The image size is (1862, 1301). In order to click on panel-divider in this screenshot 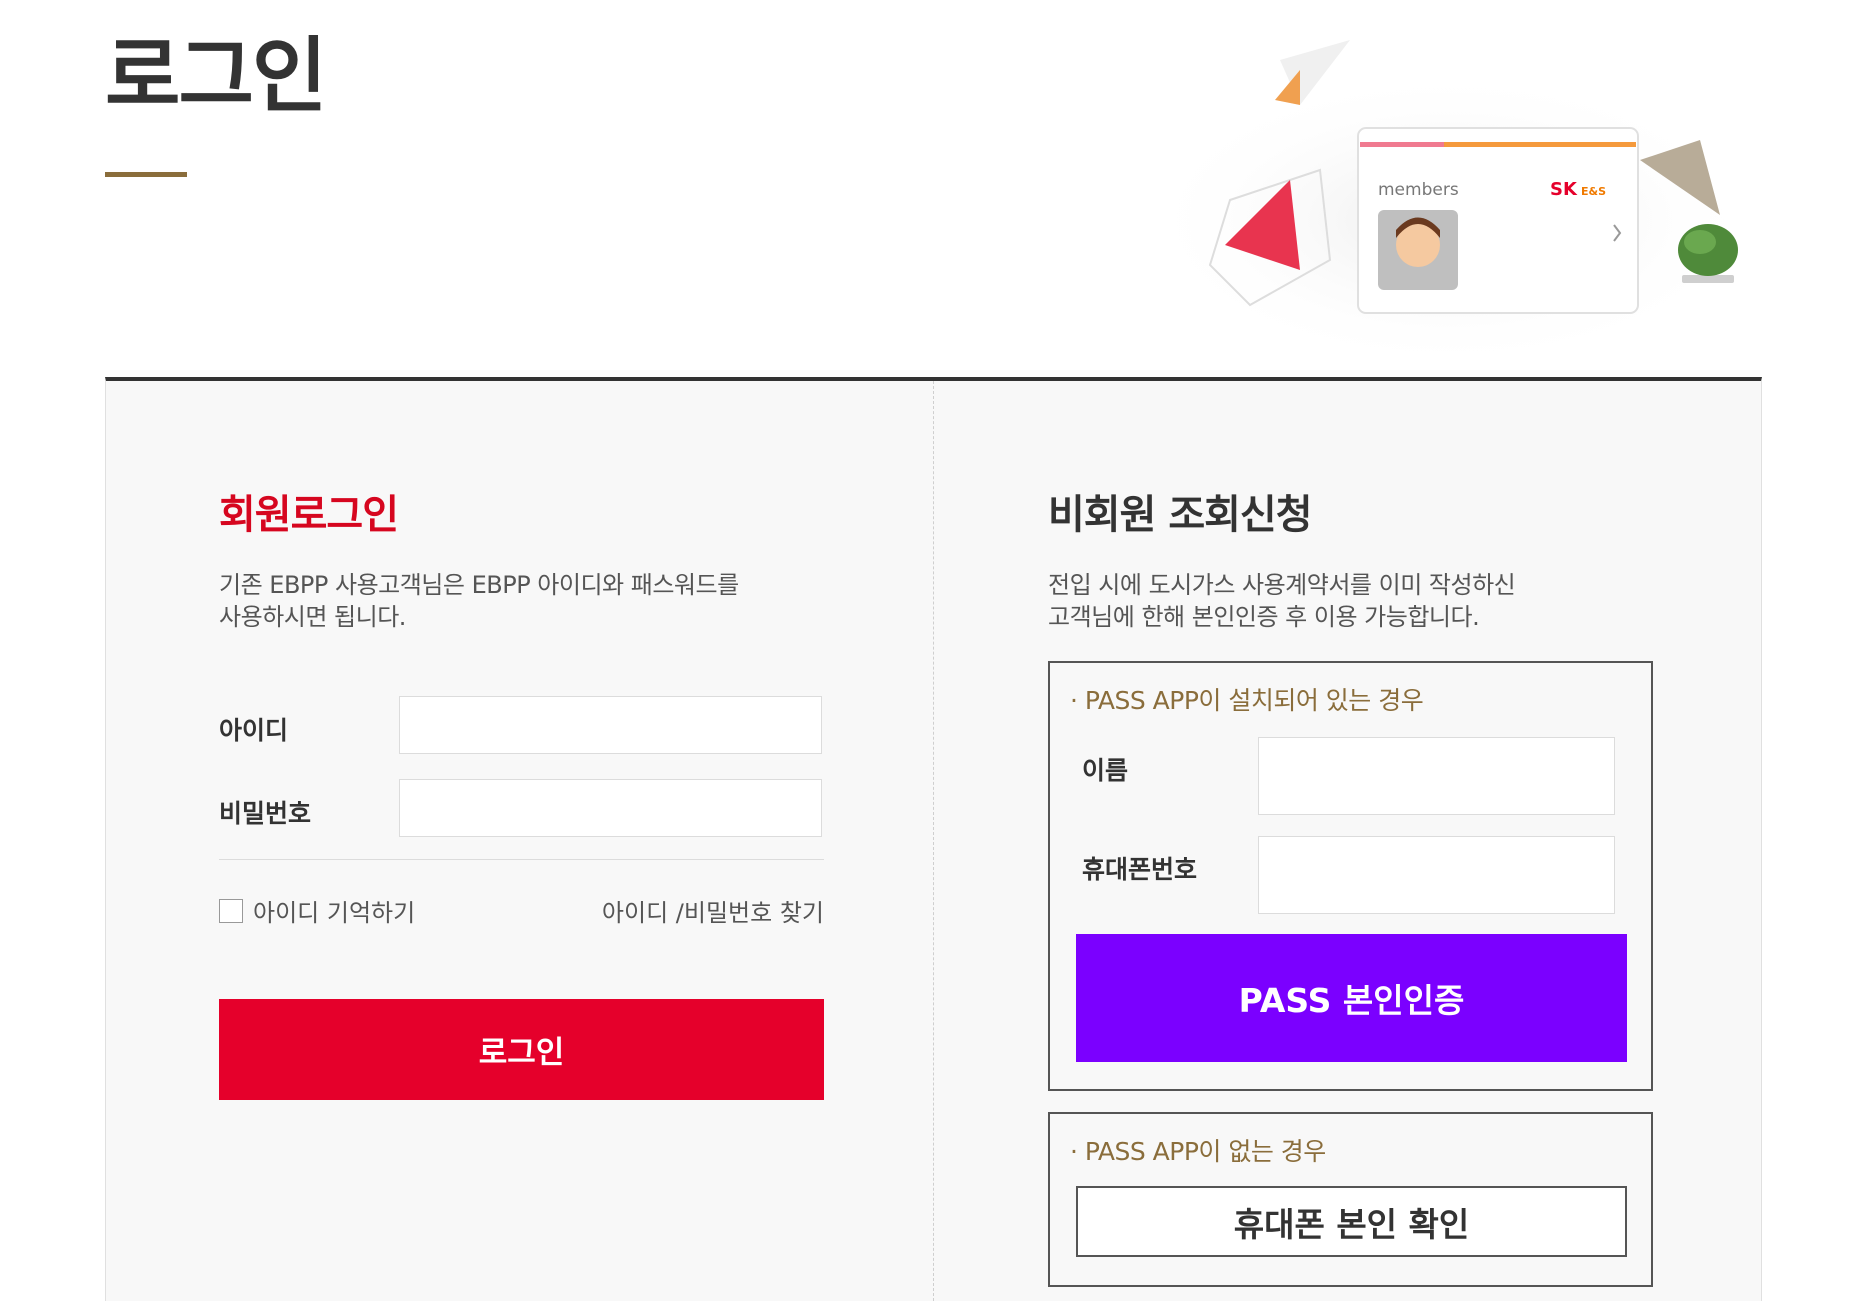, I will do `click(933, 841)`.